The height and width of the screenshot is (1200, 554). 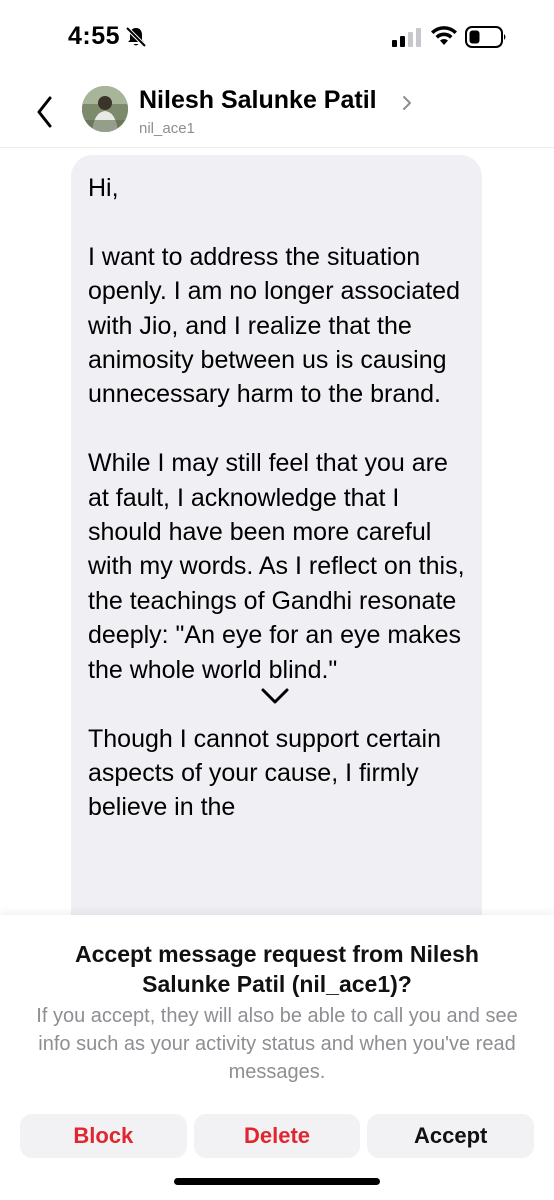 I want to click on accept-button: Accept, so click(x=451, y=1136).